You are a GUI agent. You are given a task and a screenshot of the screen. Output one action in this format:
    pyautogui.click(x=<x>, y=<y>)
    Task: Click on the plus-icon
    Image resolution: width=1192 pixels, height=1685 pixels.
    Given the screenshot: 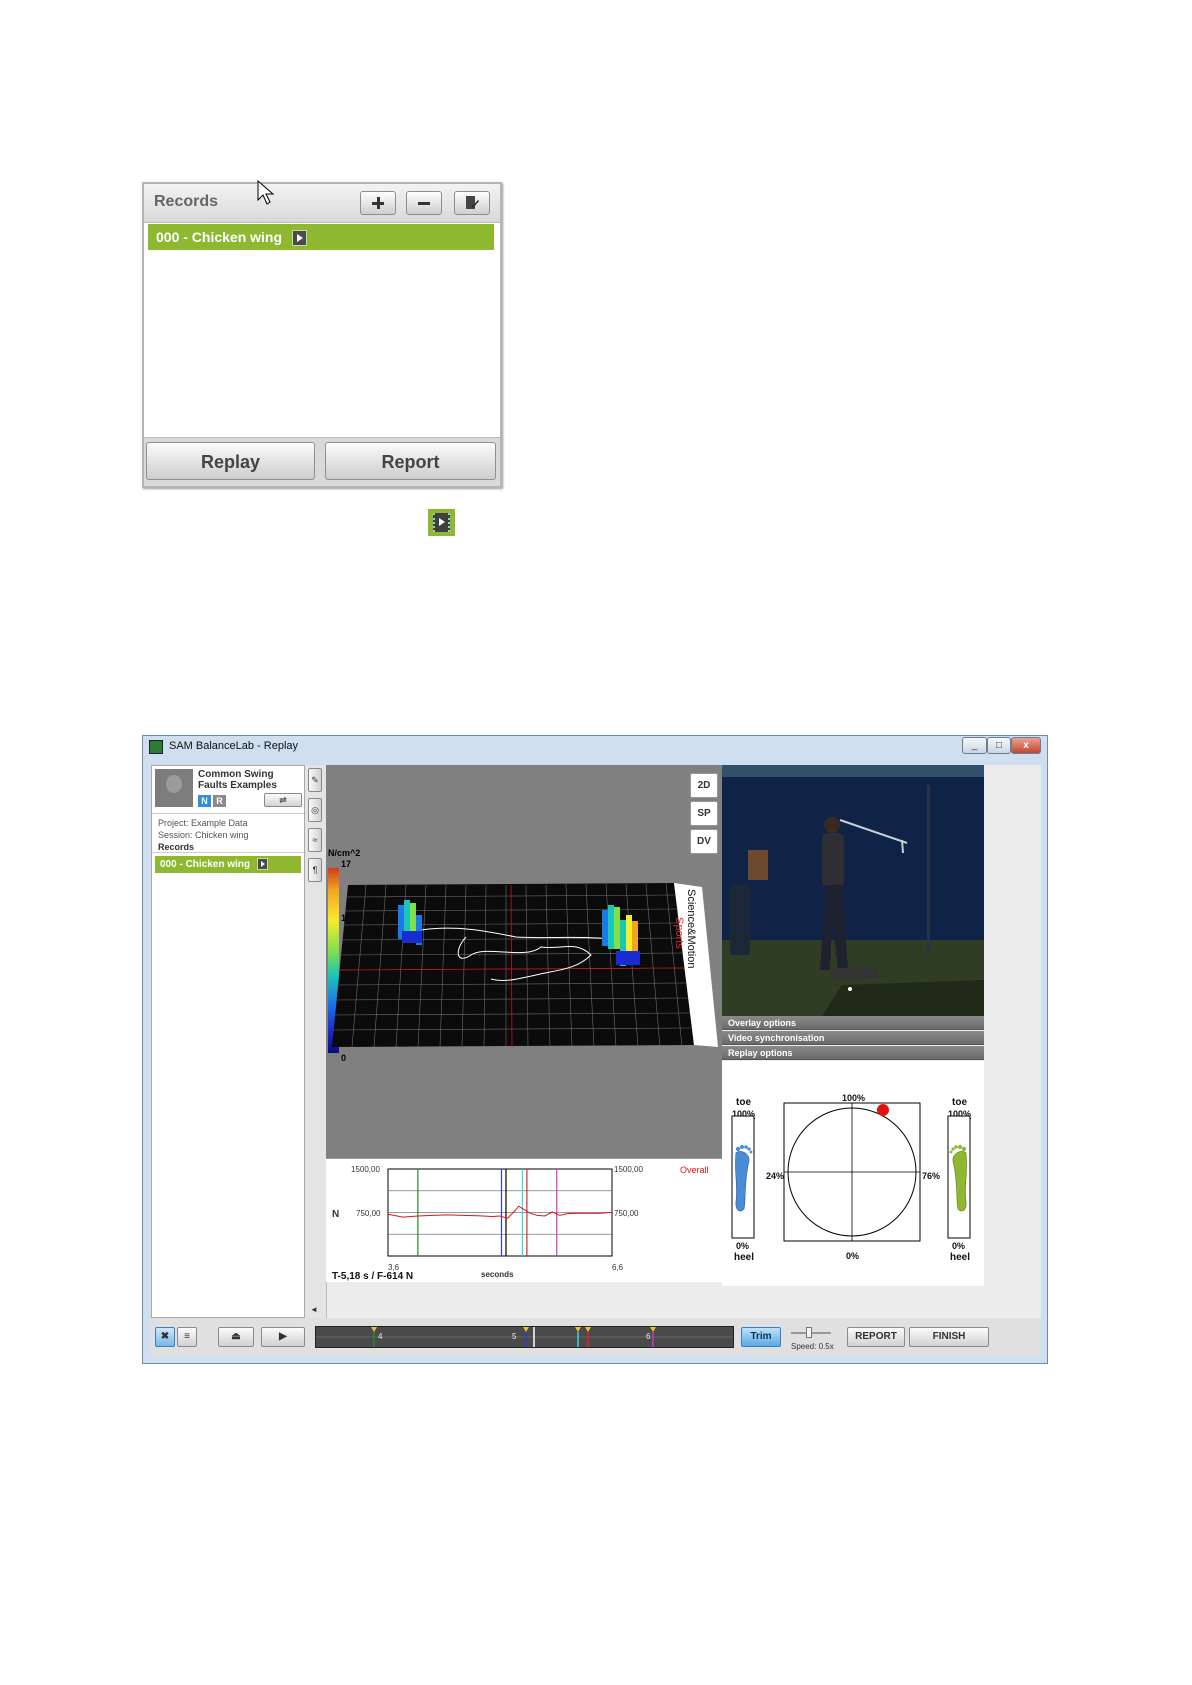 What is the action you would take?
    pyautogui.click(x=378, y=203)
    